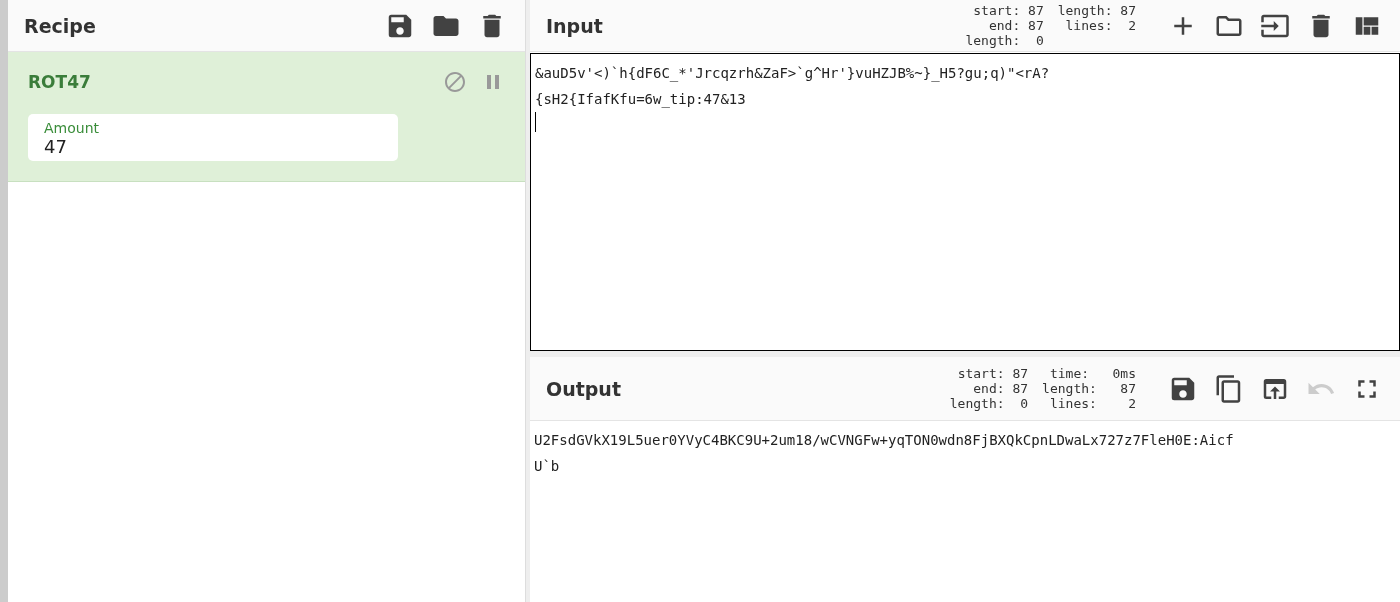  What do you see at coordinates (60, 82) in the screenshot?
I see `operation-name: ROT47` at bounding box center [60, 82].